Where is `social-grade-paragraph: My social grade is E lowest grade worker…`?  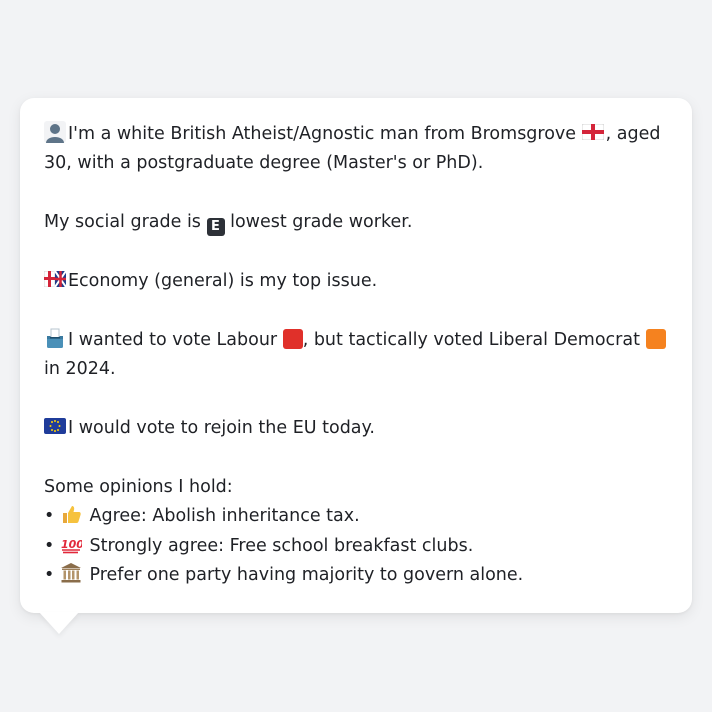
social-grade-paragraph: My social grade is E lowest grade worker… is located at coordinates (356, 222).